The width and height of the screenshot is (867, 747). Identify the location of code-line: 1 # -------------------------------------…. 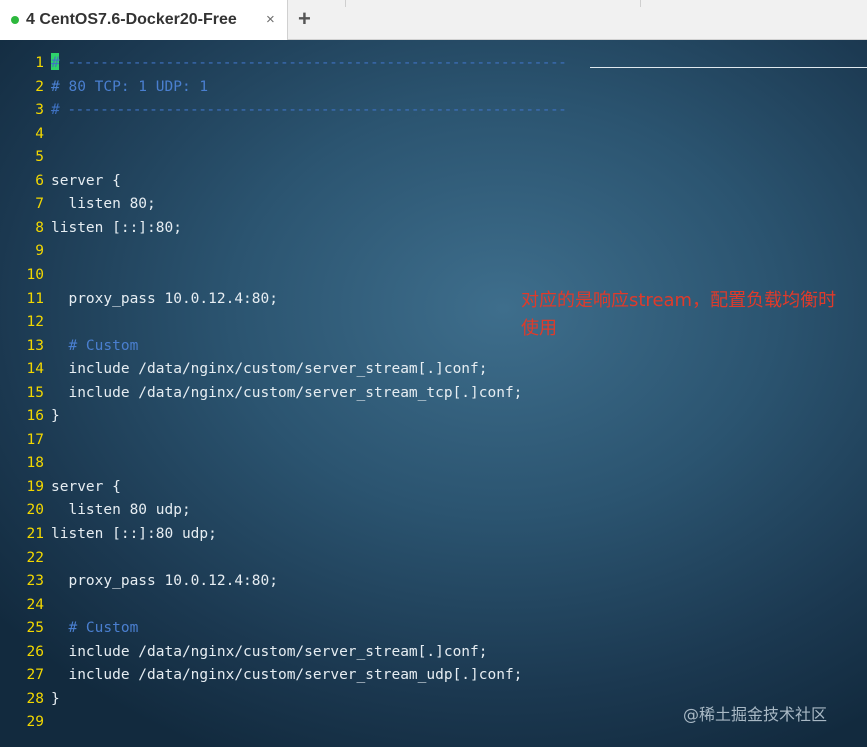
(283, 64).